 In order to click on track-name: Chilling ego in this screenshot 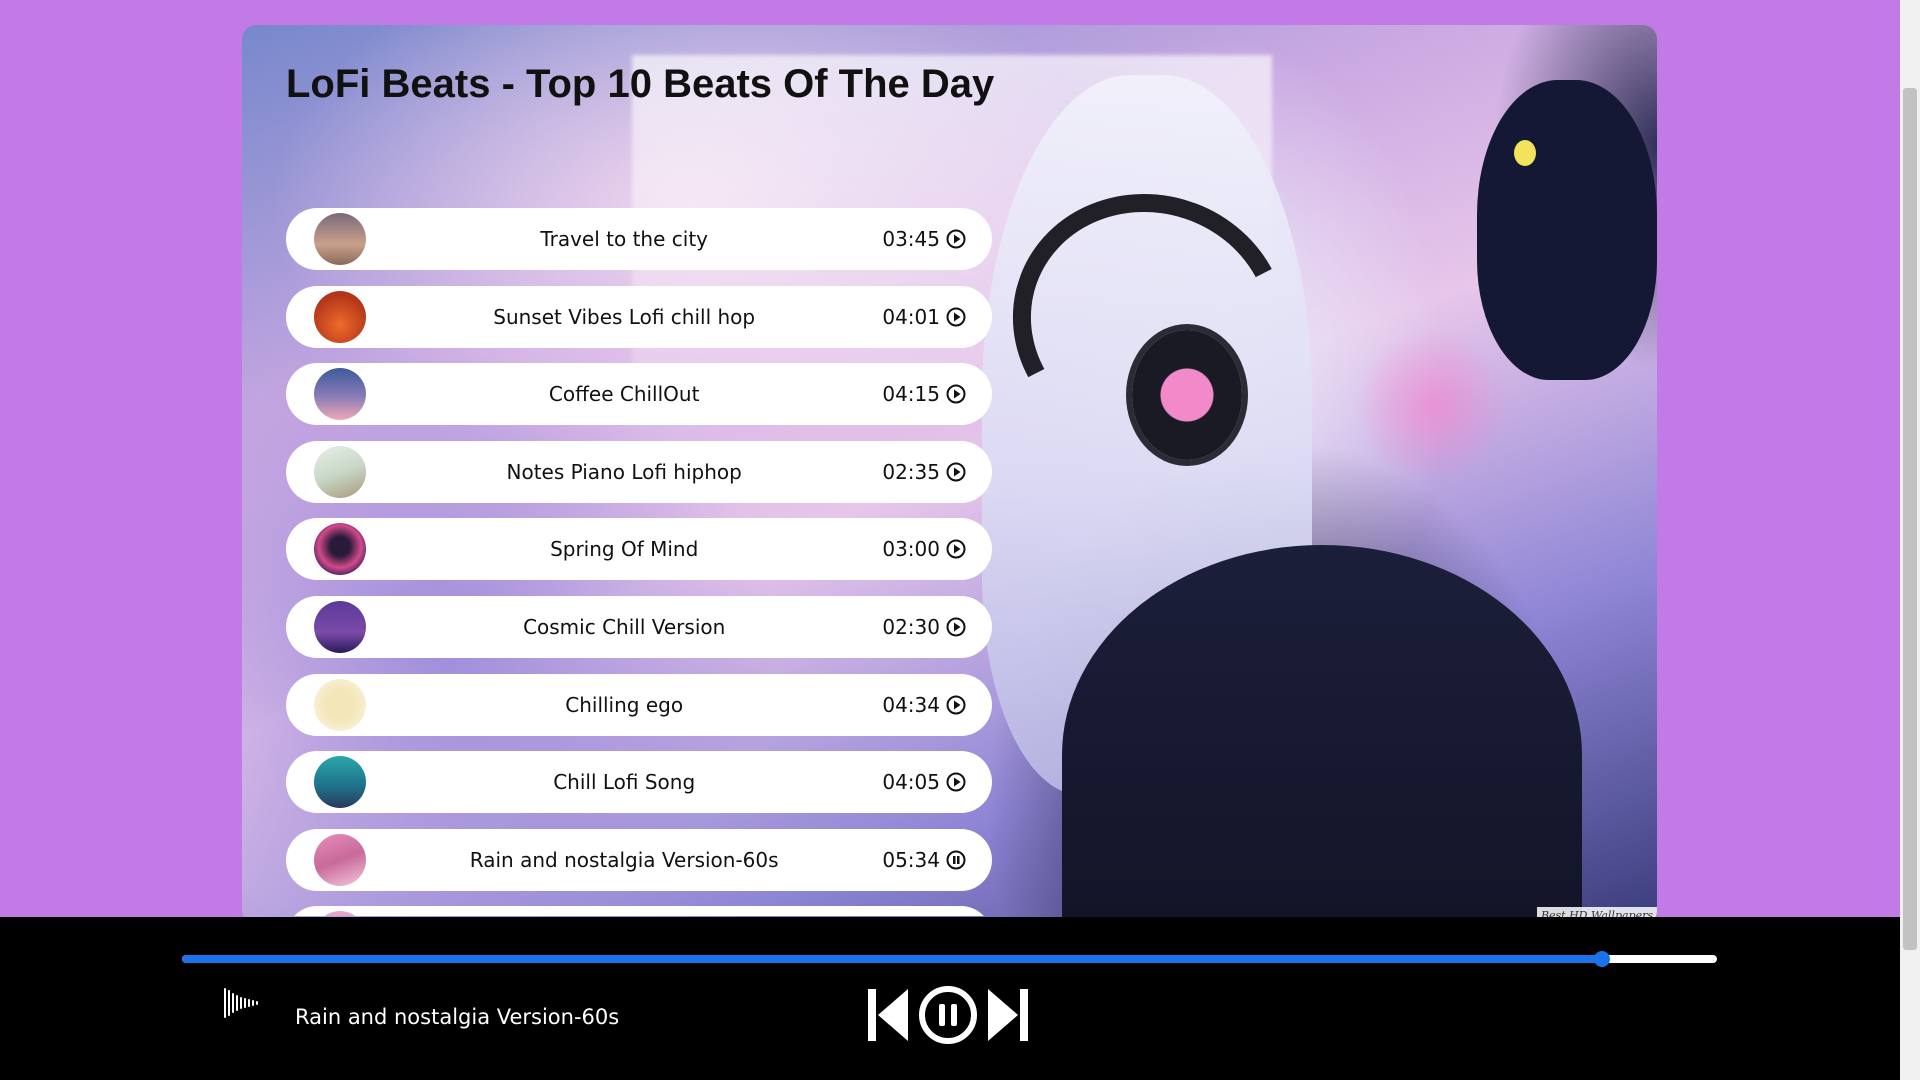, I will do `click(624, 704)`.